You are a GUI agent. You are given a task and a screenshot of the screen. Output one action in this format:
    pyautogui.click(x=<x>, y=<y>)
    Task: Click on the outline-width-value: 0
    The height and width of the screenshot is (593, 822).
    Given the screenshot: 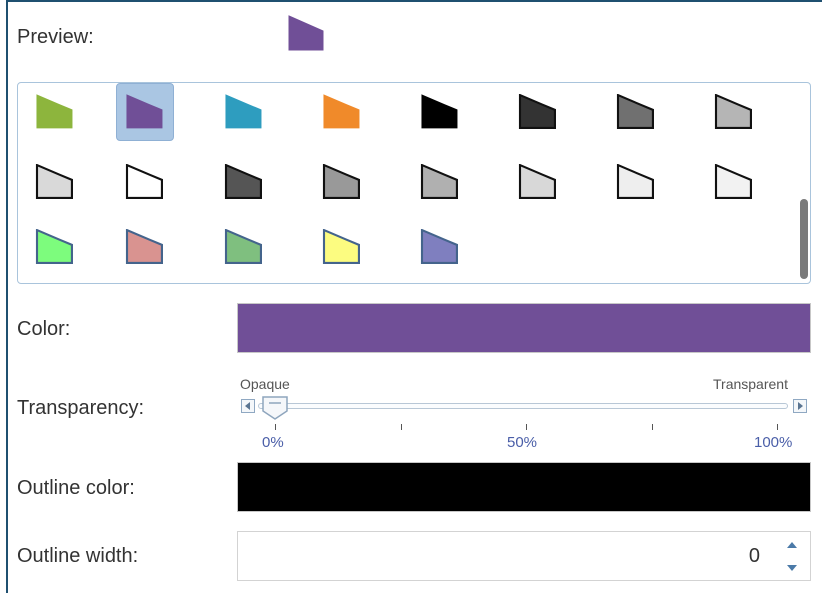 What is the action you would take?
    pyautogui.click(x=754, y=556)
    